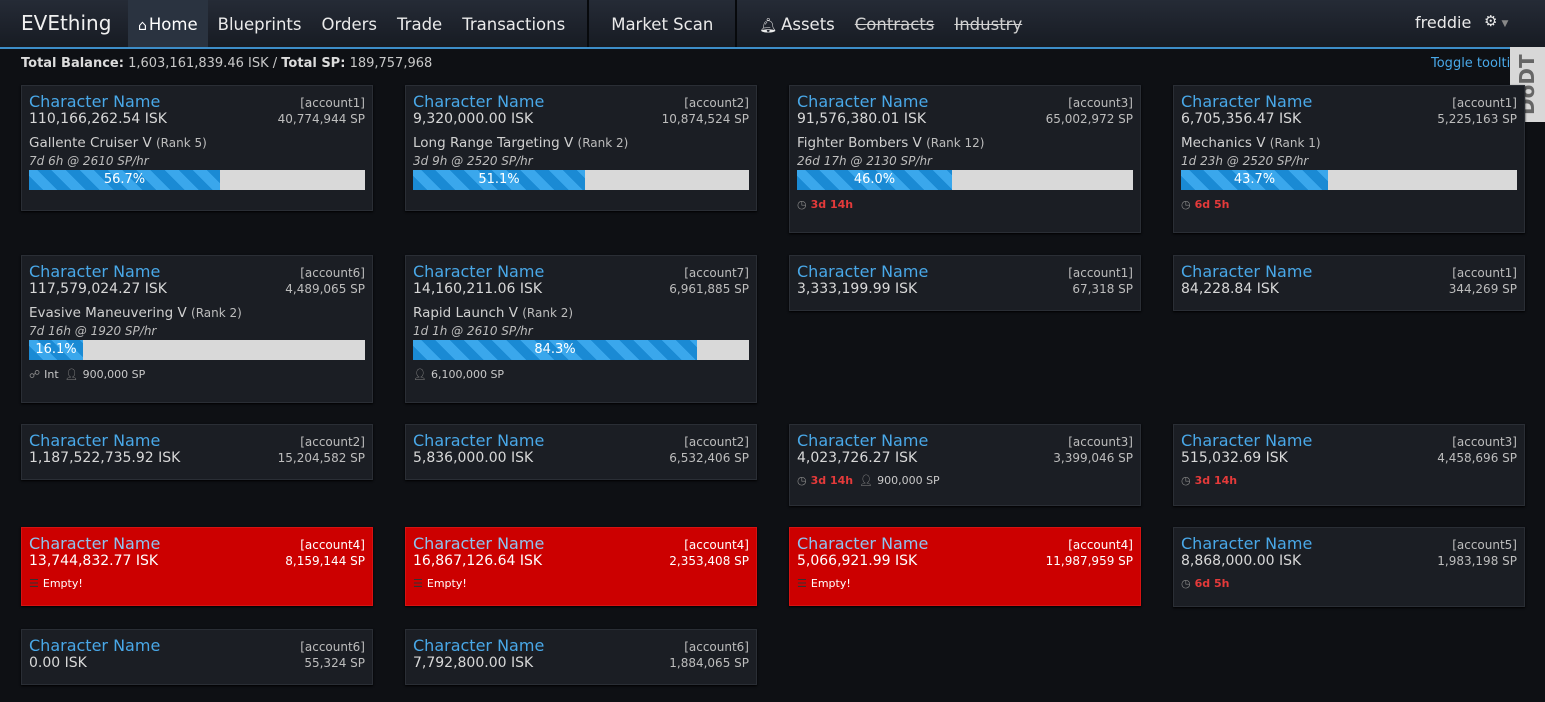 Image resolution: width=1545 pixels, height=702 pixels. Describe the element at coordinates (94, 561) in the screenshot. I see `isk-balance: 13,744,832.77 ISK` at that location.